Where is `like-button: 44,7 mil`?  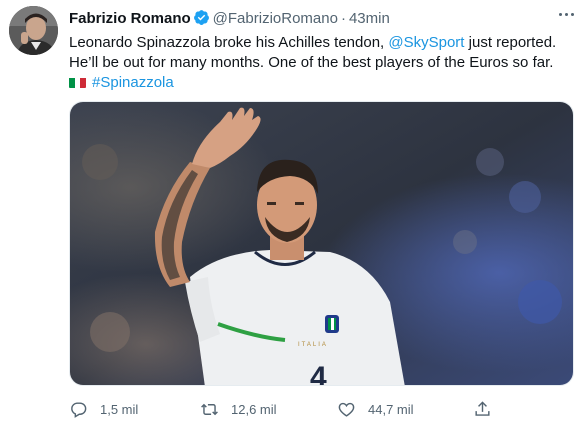 like-button: 44,7 mil is located at coordinates (375, 409).